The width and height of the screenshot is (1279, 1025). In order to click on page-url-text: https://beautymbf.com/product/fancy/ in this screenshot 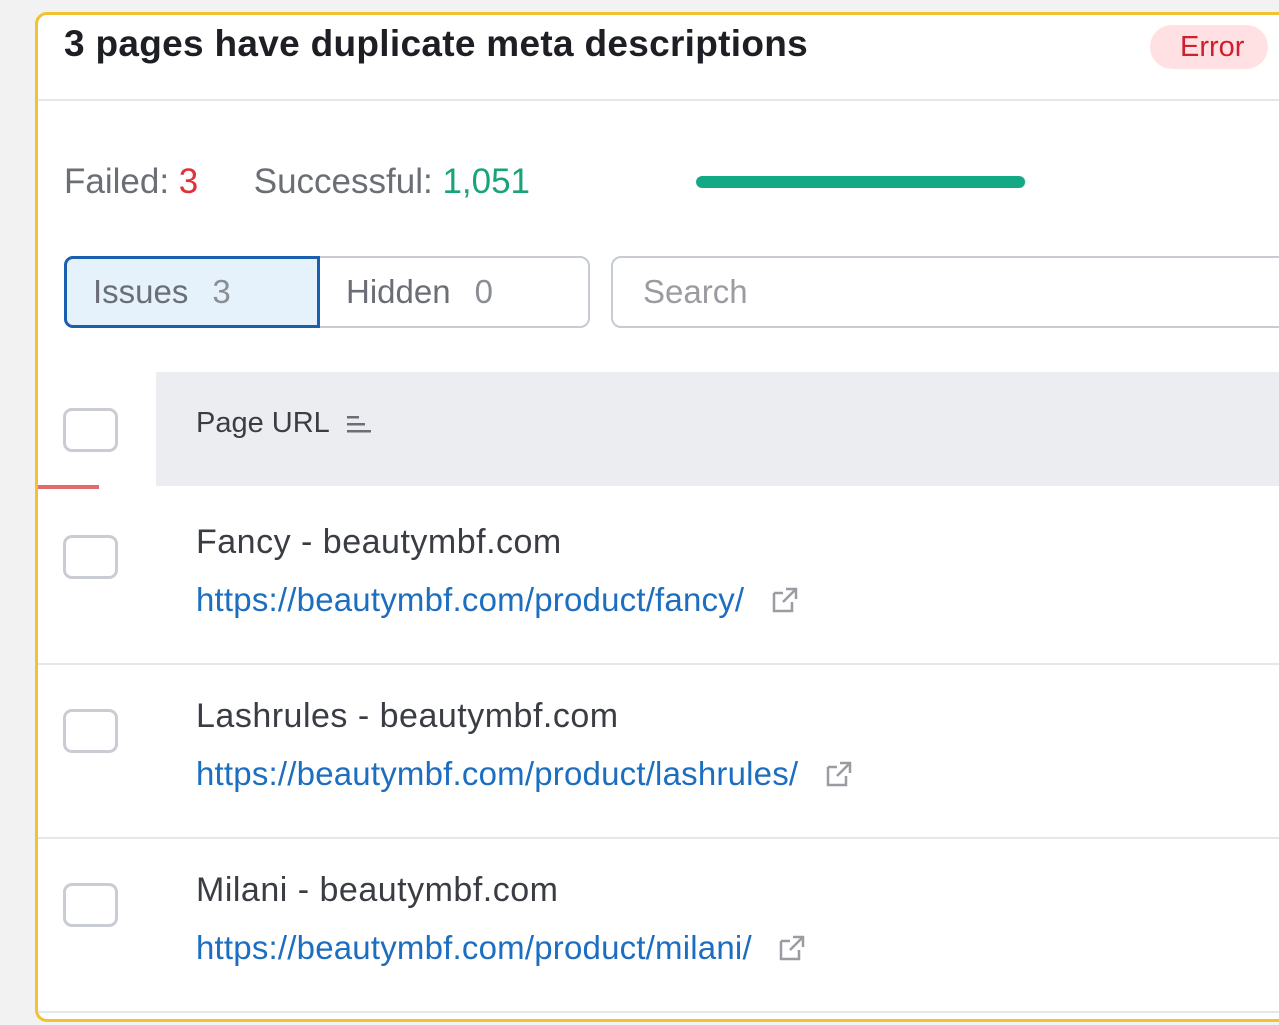, I will do `click(470, 599)`.